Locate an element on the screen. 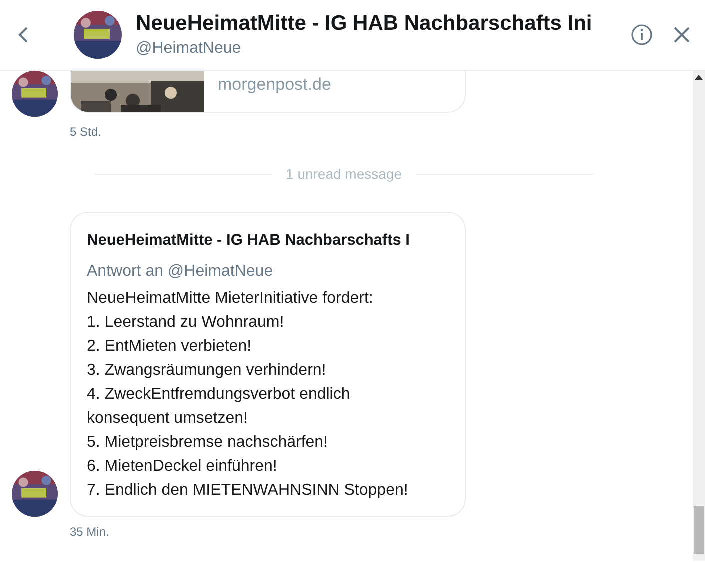 The width and height of the screenshot is (705, 562). scrollbar-thumb is located at coordinates (699, 530).